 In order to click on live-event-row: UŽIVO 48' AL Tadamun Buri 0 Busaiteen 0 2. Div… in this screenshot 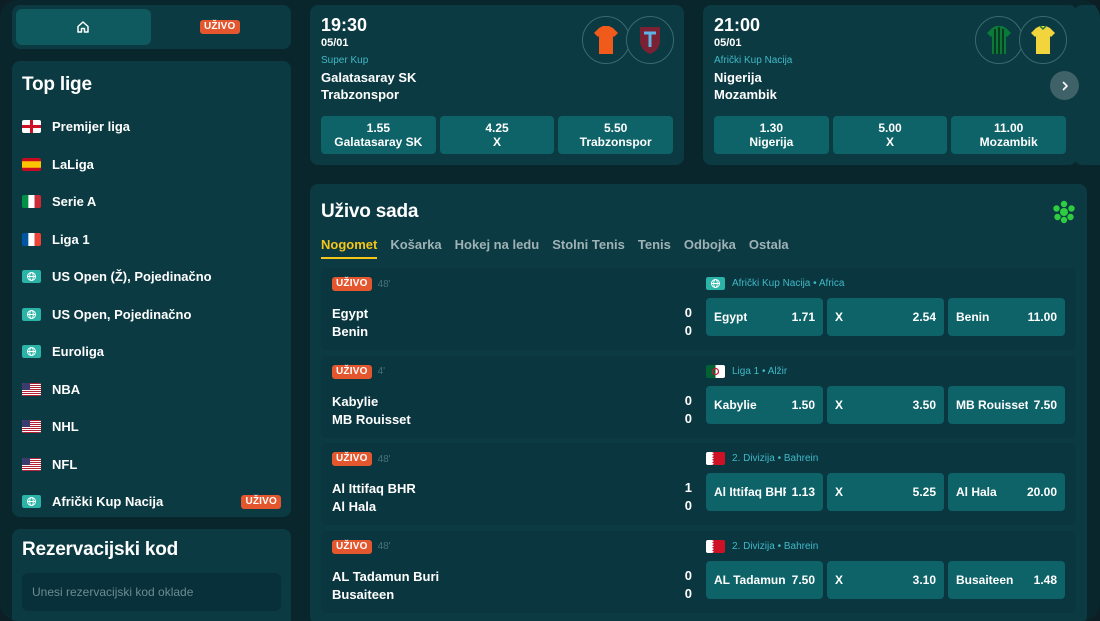, I will do `click(698, 571)`.